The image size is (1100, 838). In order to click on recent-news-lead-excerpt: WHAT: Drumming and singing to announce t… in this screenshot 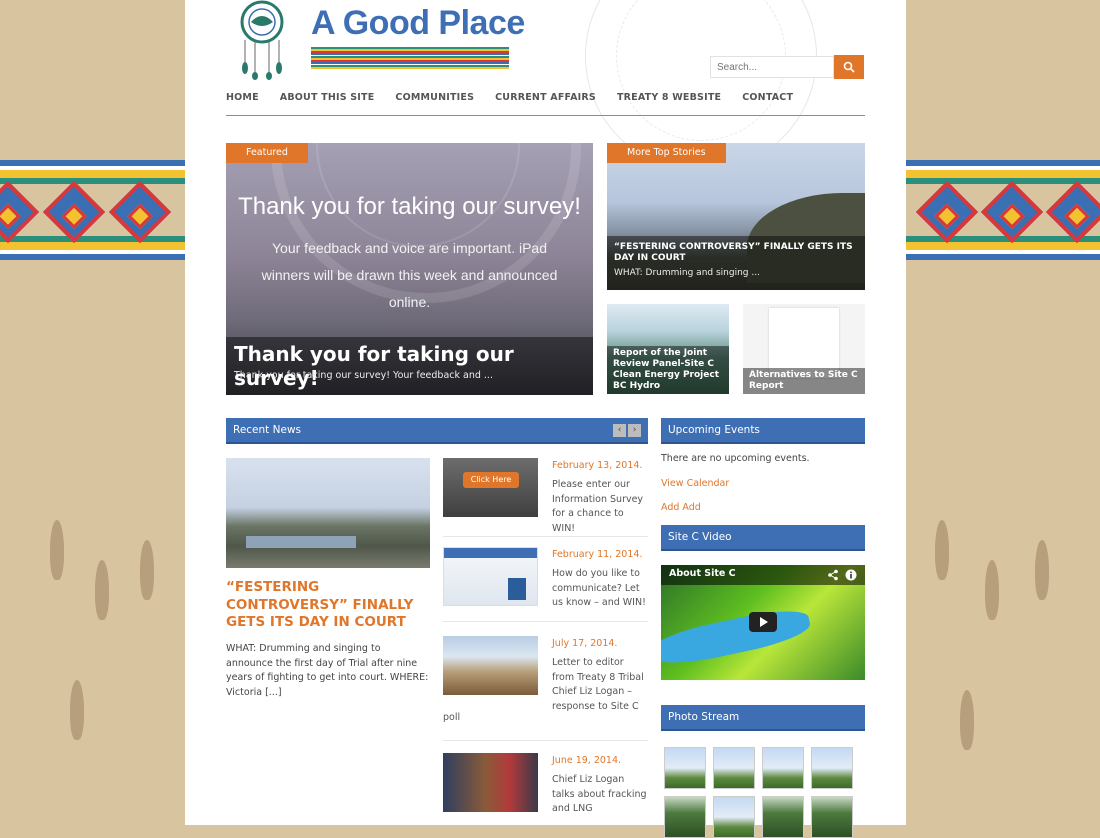, I will do `click(327, 670)`.